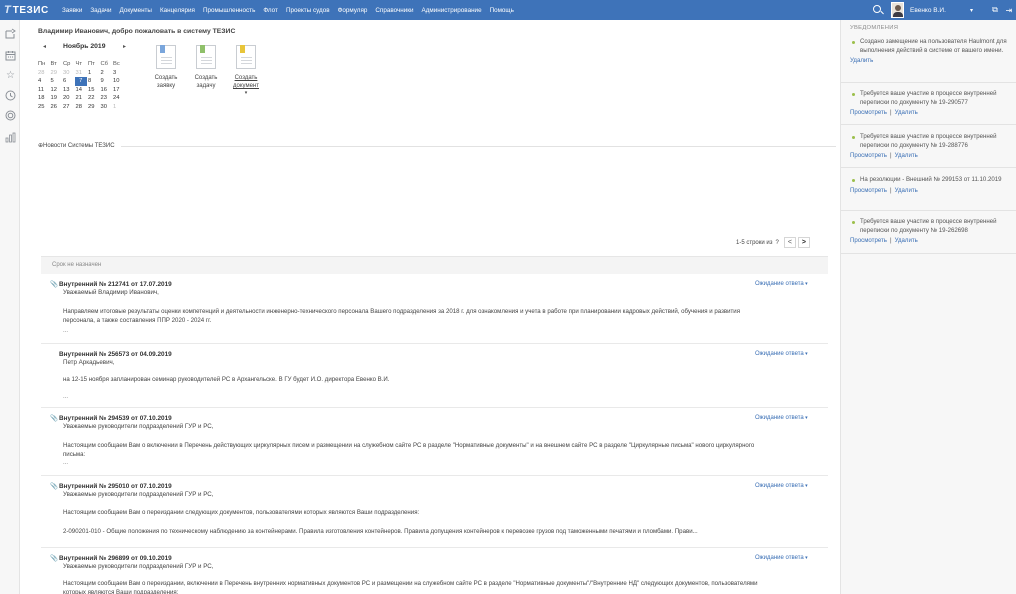  I want to click on menu-item-references: Справочники, so click(394, 10).